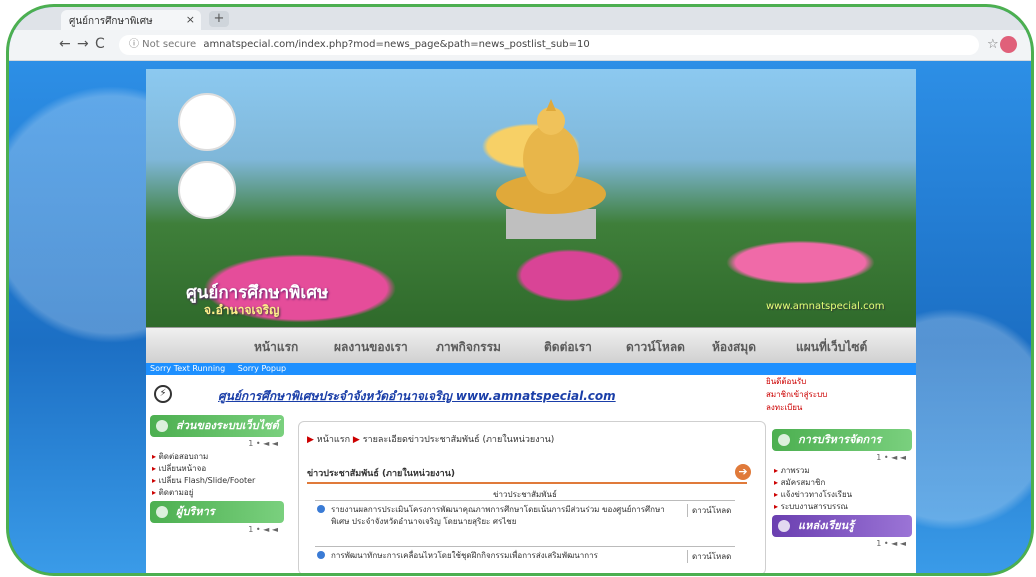 The height and width of the screenshot is (577, 1036). Describe the element at coordinates (190, 19) in the screenshot. I see `tab-close-icon: ×` at that location.